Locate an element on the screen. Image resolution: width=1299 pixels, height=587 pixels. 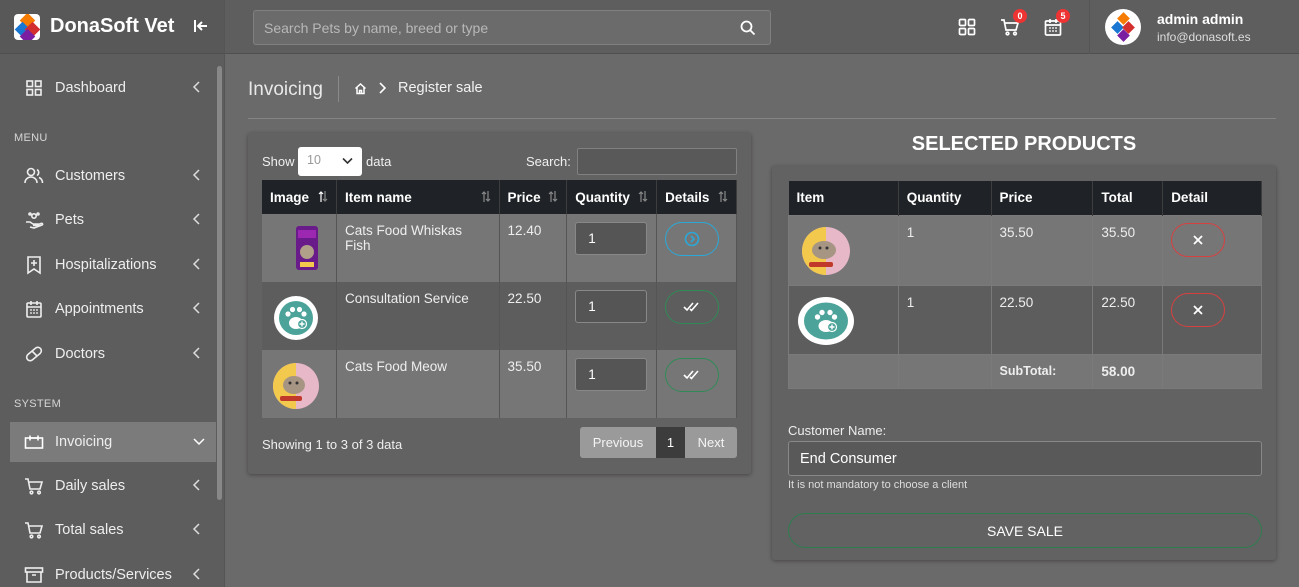
cart-icon is located at coordinates (34, 486).